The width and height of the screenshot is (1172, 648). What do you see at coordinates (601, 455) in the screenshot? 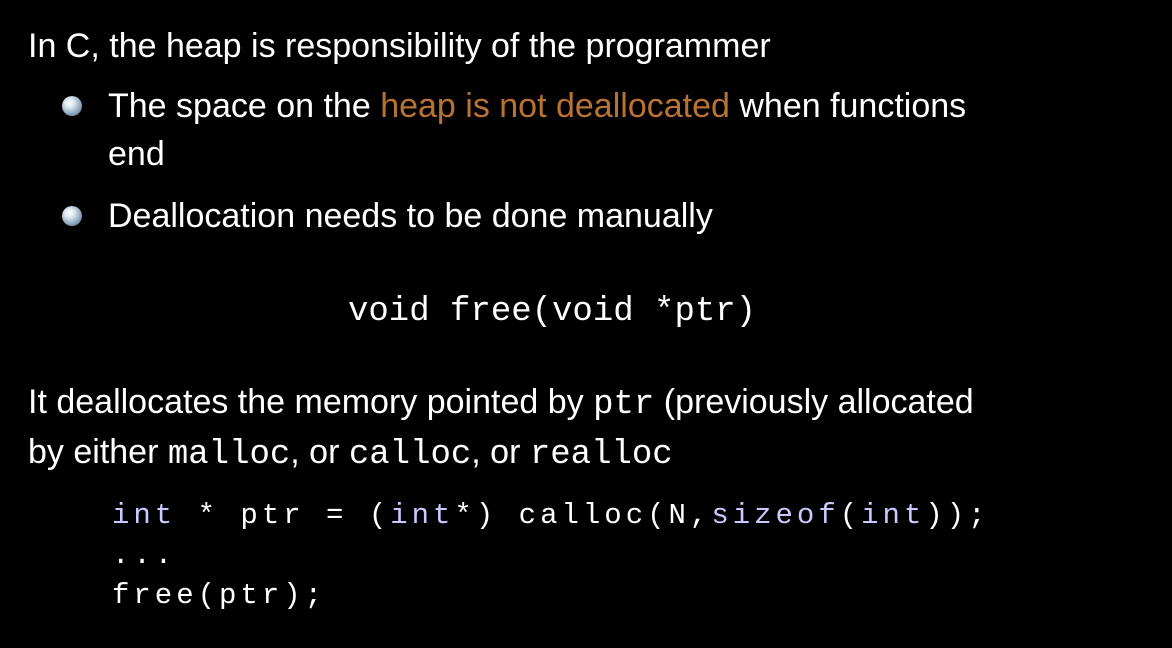
I see `inline-code-realloc: realloc` at bounding box center [601, 455].